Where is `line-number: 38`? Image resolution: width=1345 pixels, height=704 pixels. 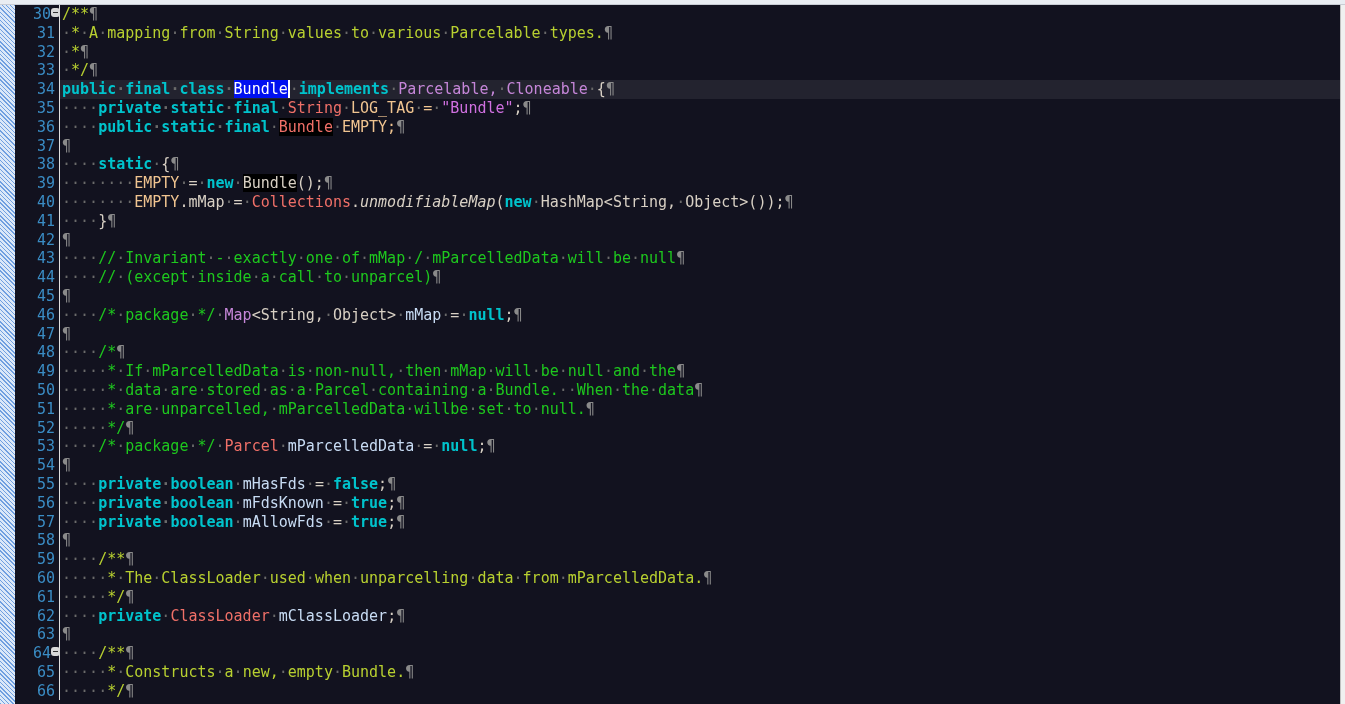
line-number: 38 is located at coordinates (45, 165).